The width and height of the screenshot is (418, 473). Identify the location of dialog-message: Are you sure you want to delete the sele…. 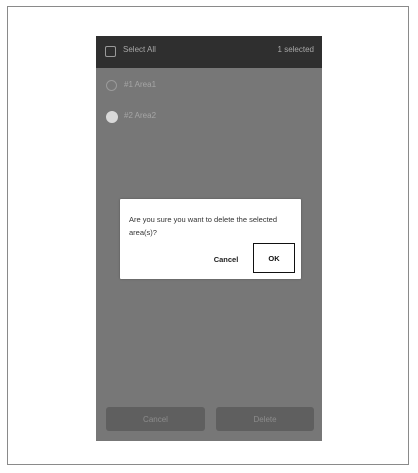
(203, 226).